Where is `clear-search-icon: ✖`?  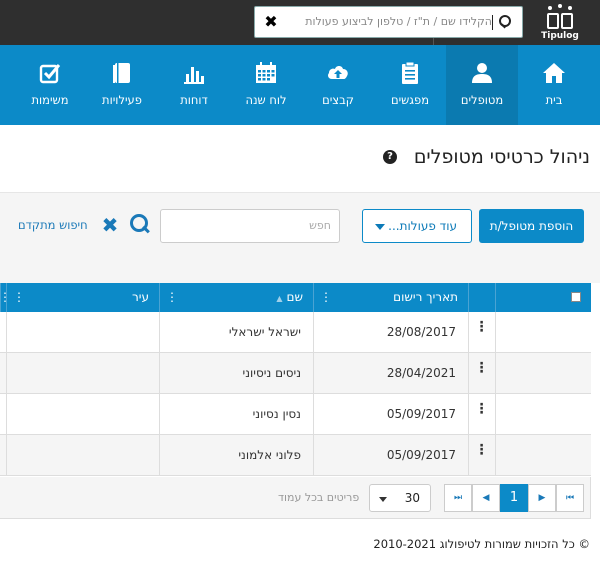 clear-search-icon: ✖ is located at coordinates (110, 225).